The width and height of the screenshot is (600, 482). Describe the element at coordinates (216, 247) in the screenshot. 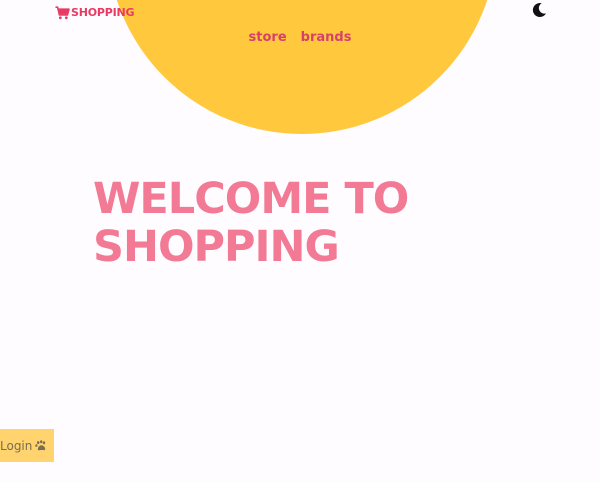

I see `hero-title-line-2: SHOPPING` at that location.